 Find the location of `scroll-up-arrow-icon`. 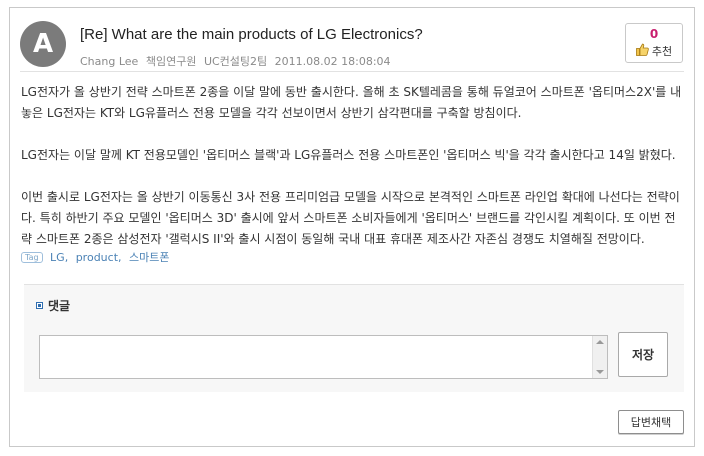

scroll-up-arrow-icon is located at coordinates (600, 342).